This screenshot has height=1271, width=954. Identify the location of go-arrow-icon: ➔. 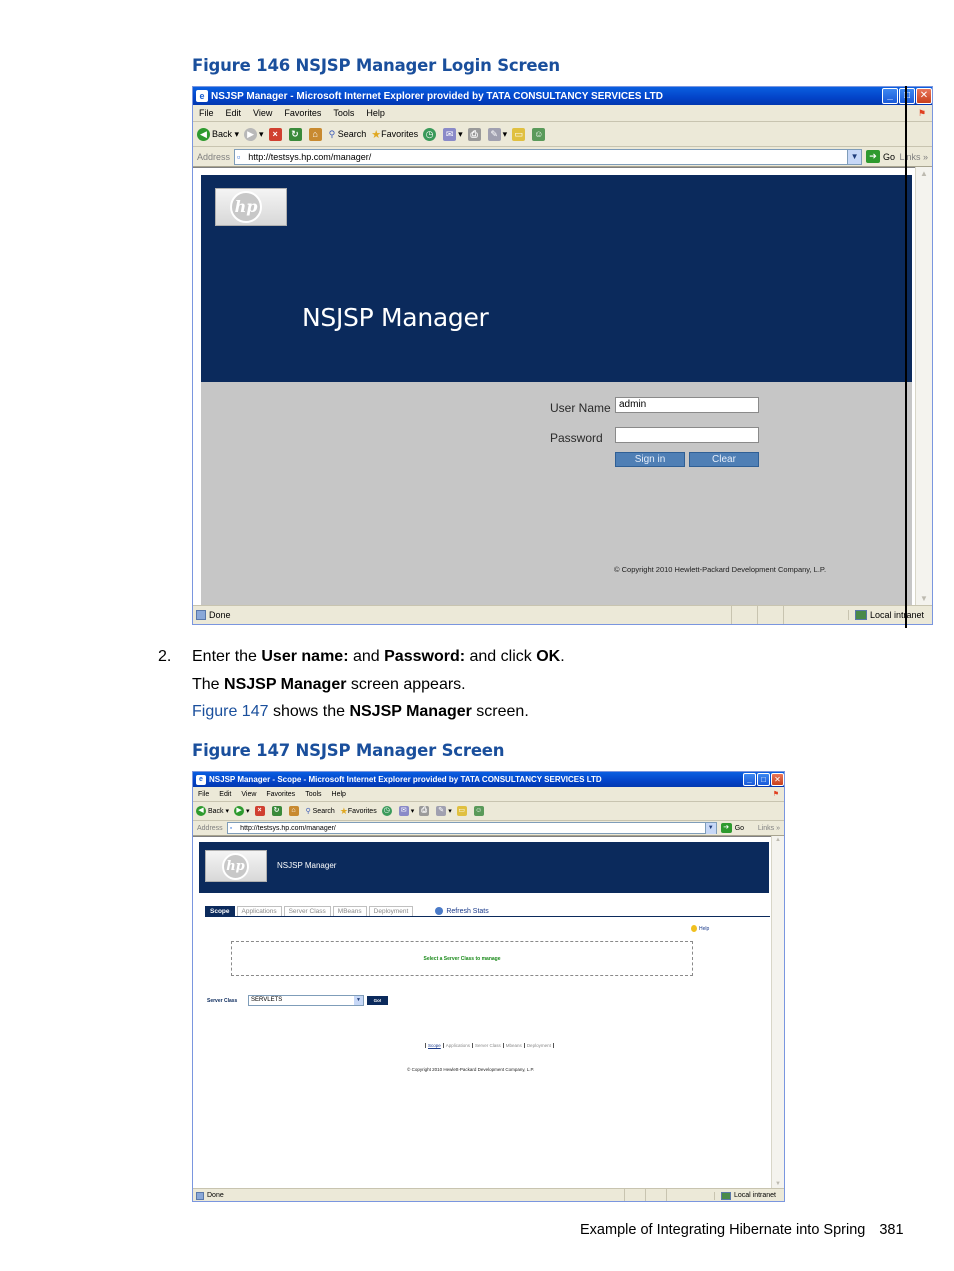
(726, 828).